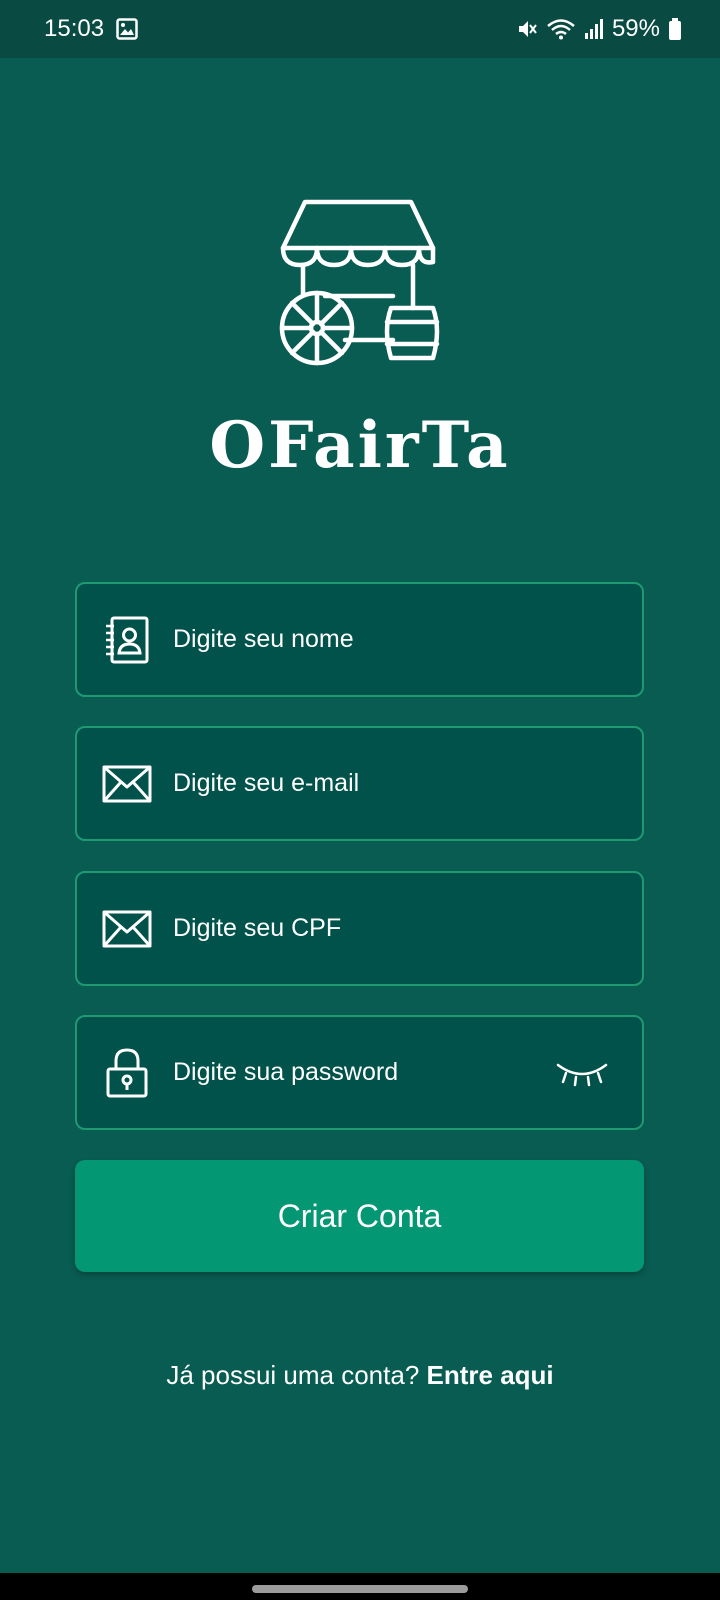  I want to click on password-input, so click(353, 1072).